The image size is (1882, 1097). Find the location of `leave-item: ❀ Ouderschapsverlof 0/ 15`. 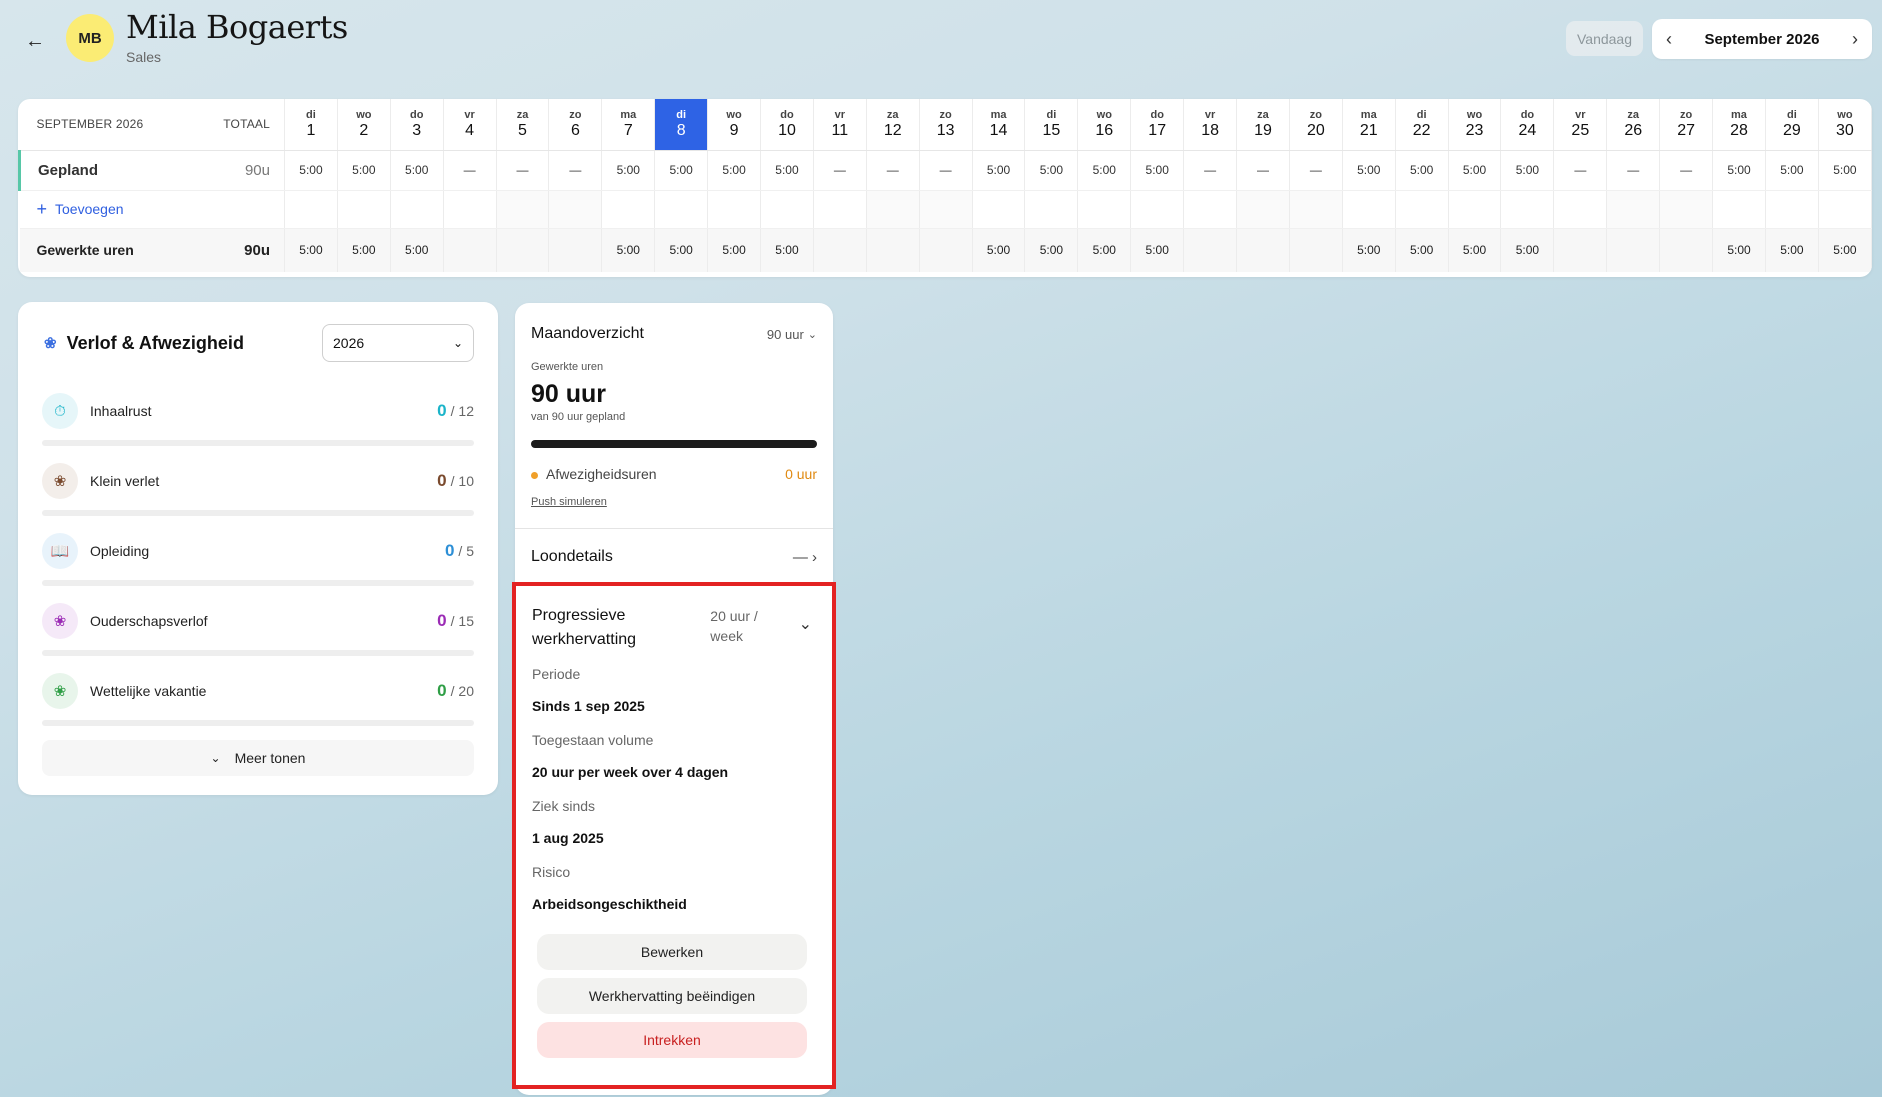

leave-item: ❀ Ouderschapsverlof 0/ 15 is located at coordinates (258, 621).